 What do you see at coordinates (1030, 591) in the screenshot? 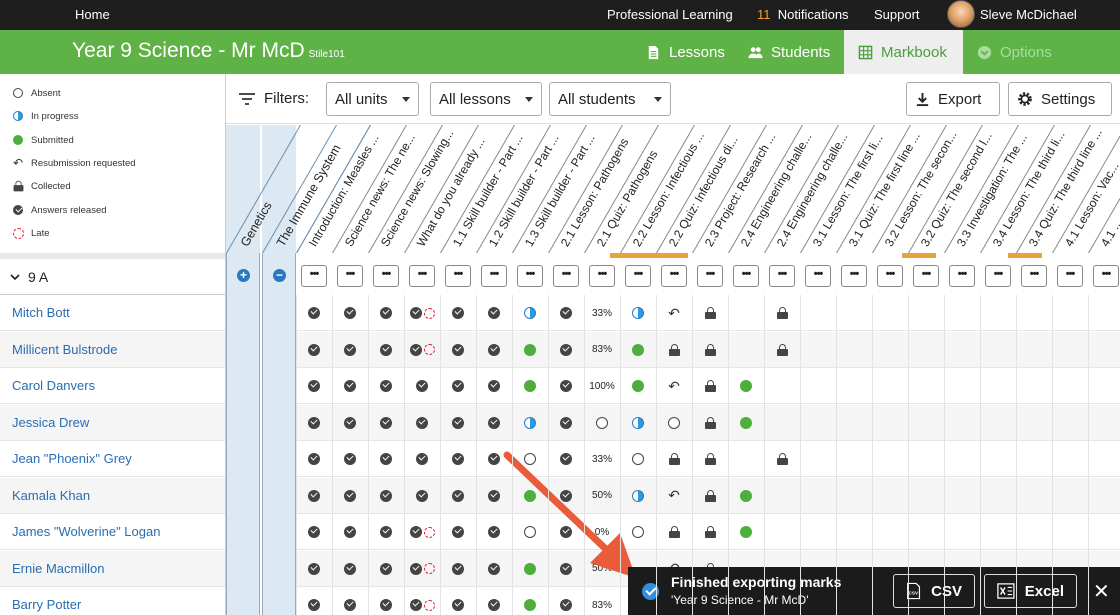
I see `excel-download-button: Excel` at bounding box center [1030, 591].